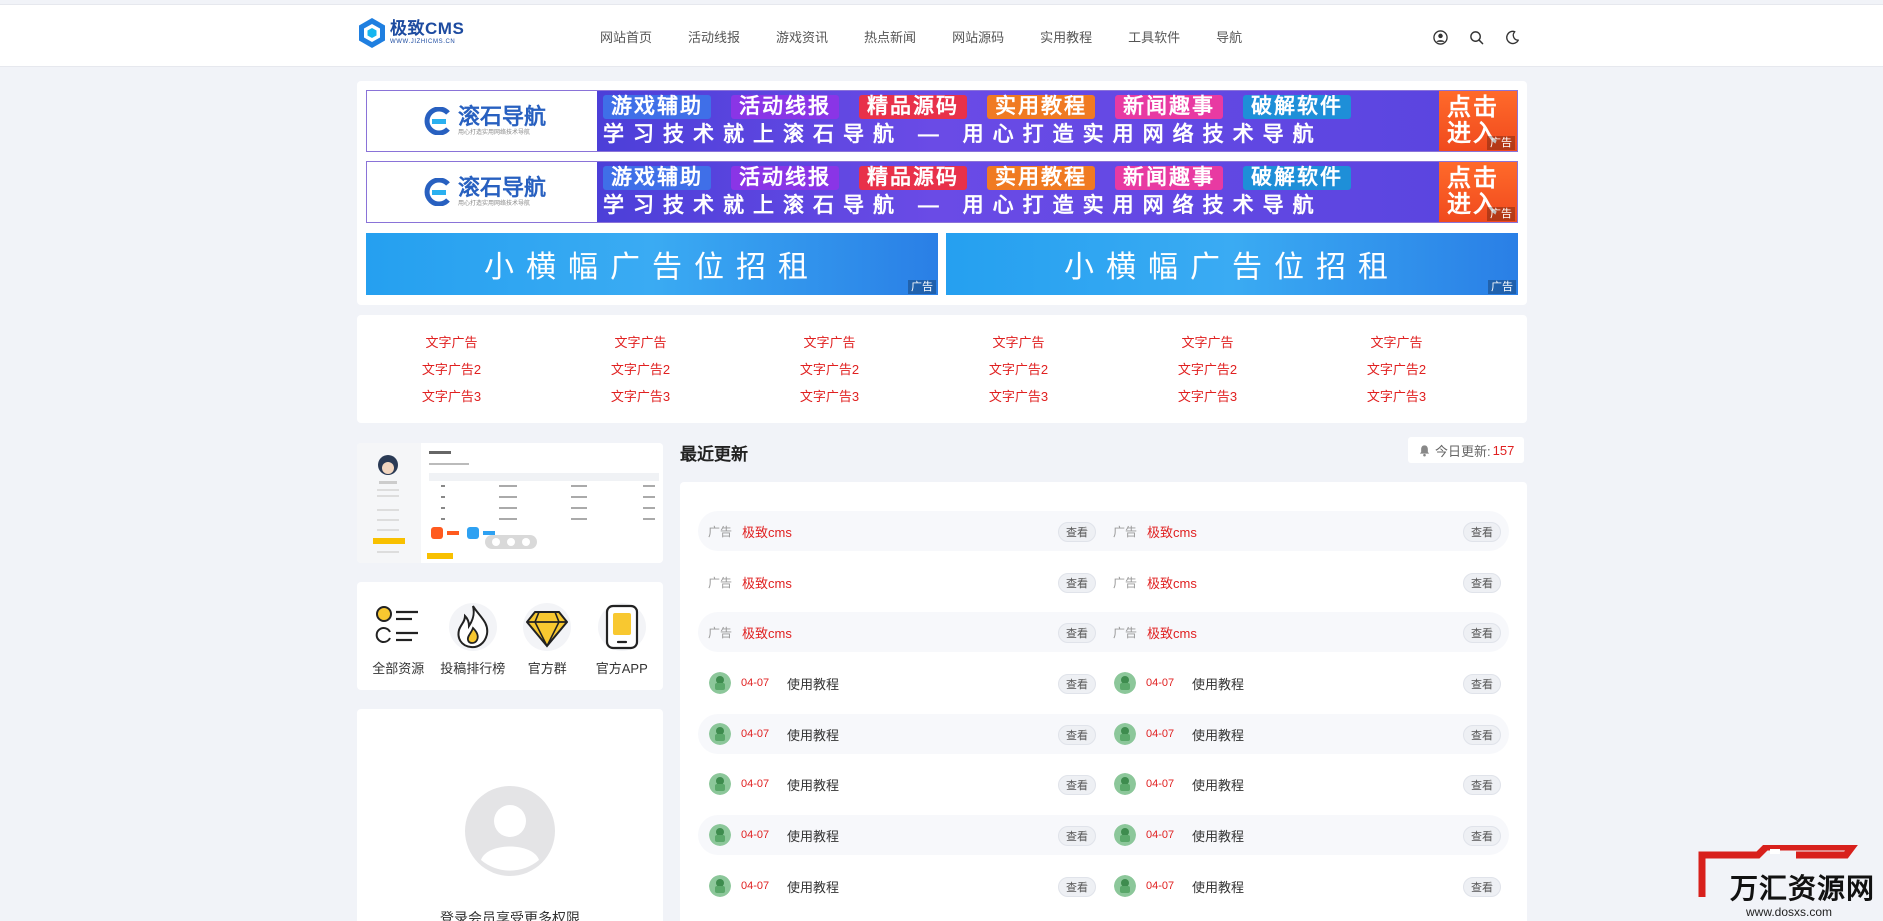 The image size is (1883, 921). I want to click on nav-source-code: 网站源码, so click(978, 36).